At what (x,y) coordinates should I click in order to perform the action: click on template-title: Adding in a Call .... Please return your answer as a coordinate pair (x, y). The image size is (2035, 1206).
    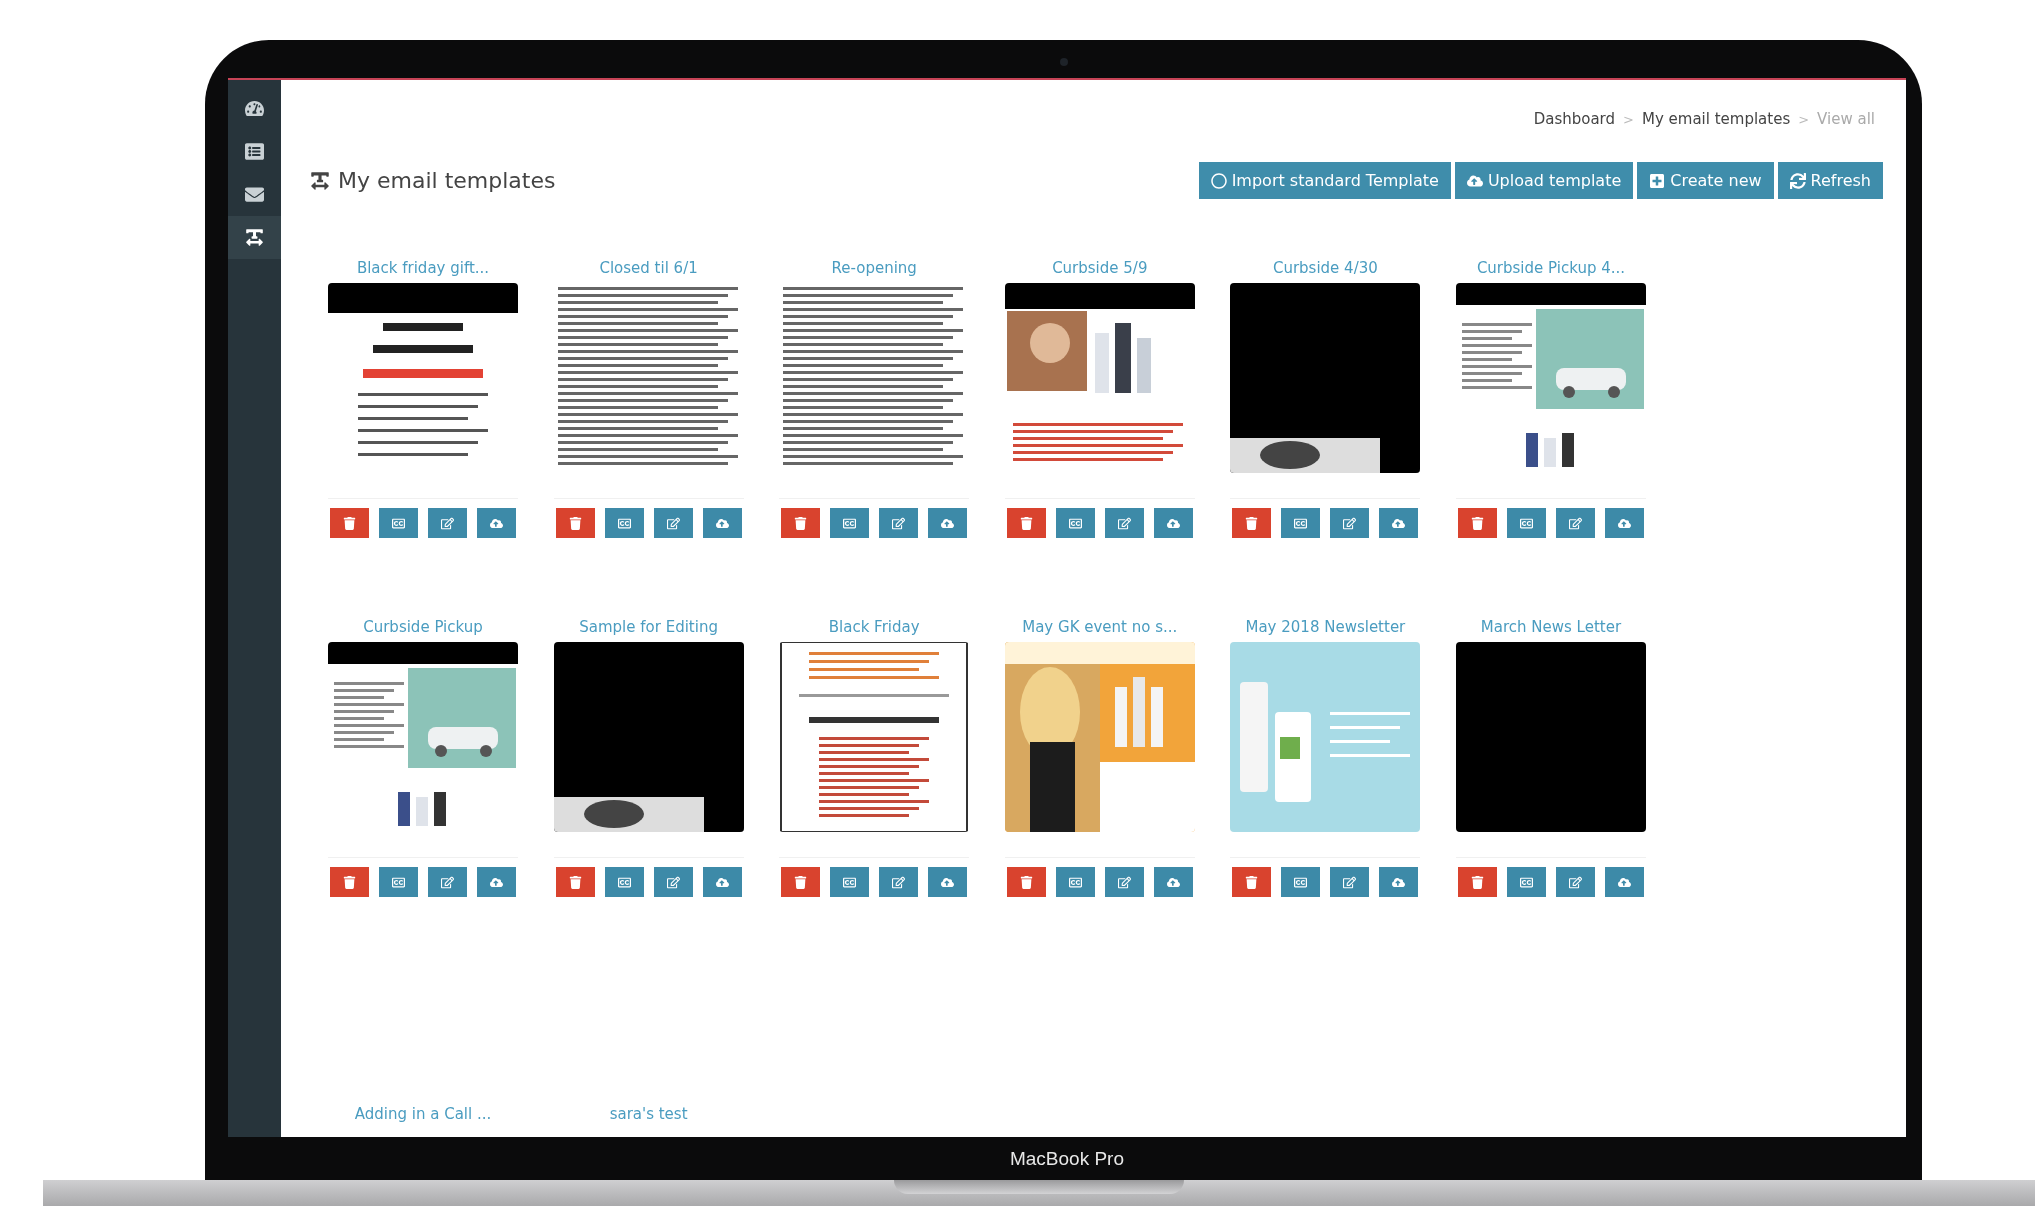
    Looking at the image, I should click on (423, 1114).